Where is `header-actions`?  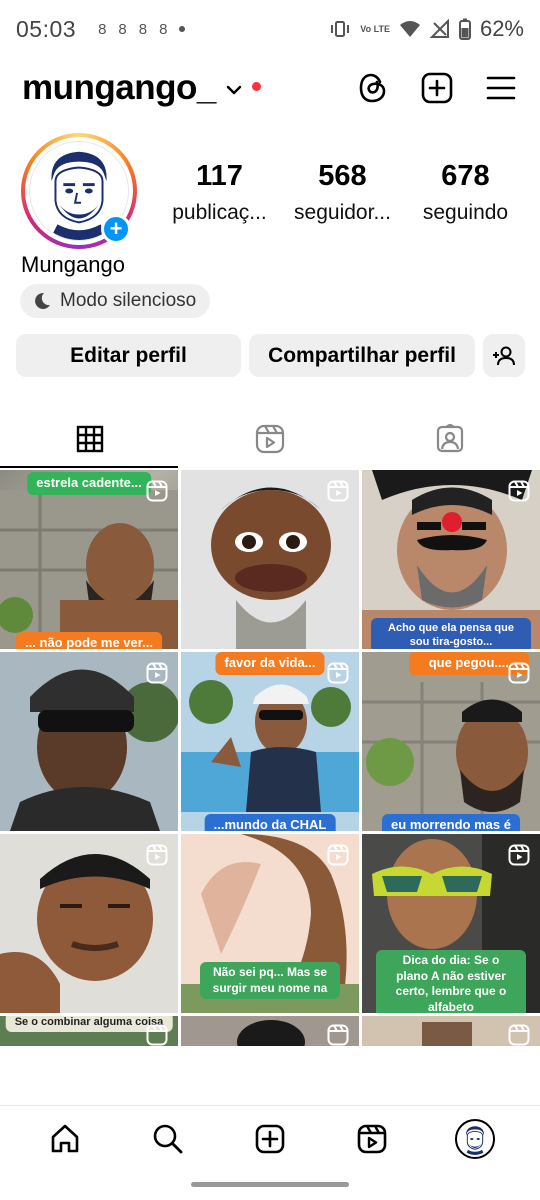
header-actions is located at coordinates (437, 88).